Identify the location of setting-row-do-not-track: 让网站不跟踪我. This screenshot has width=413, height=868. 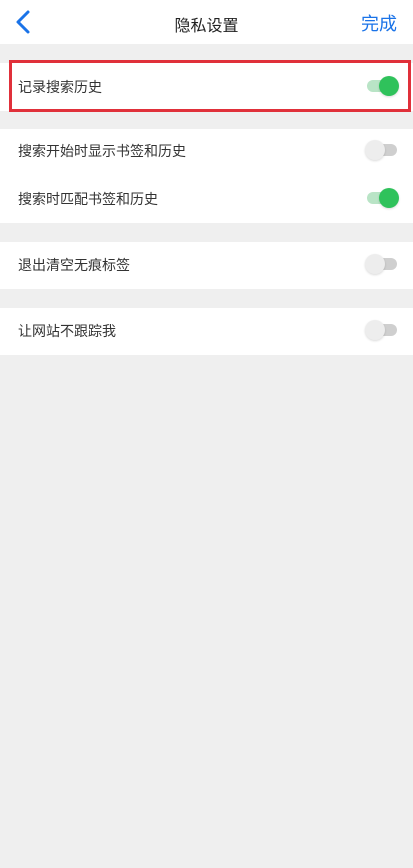
(206, 331).